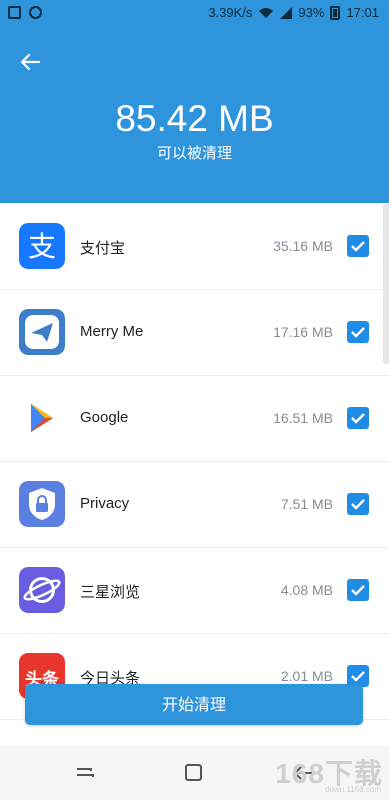  What do you see at coordinates (194, 505) in the screenshot?
I see `list-item: Privacy 7.51 MB` at bounding box center [194, 505].